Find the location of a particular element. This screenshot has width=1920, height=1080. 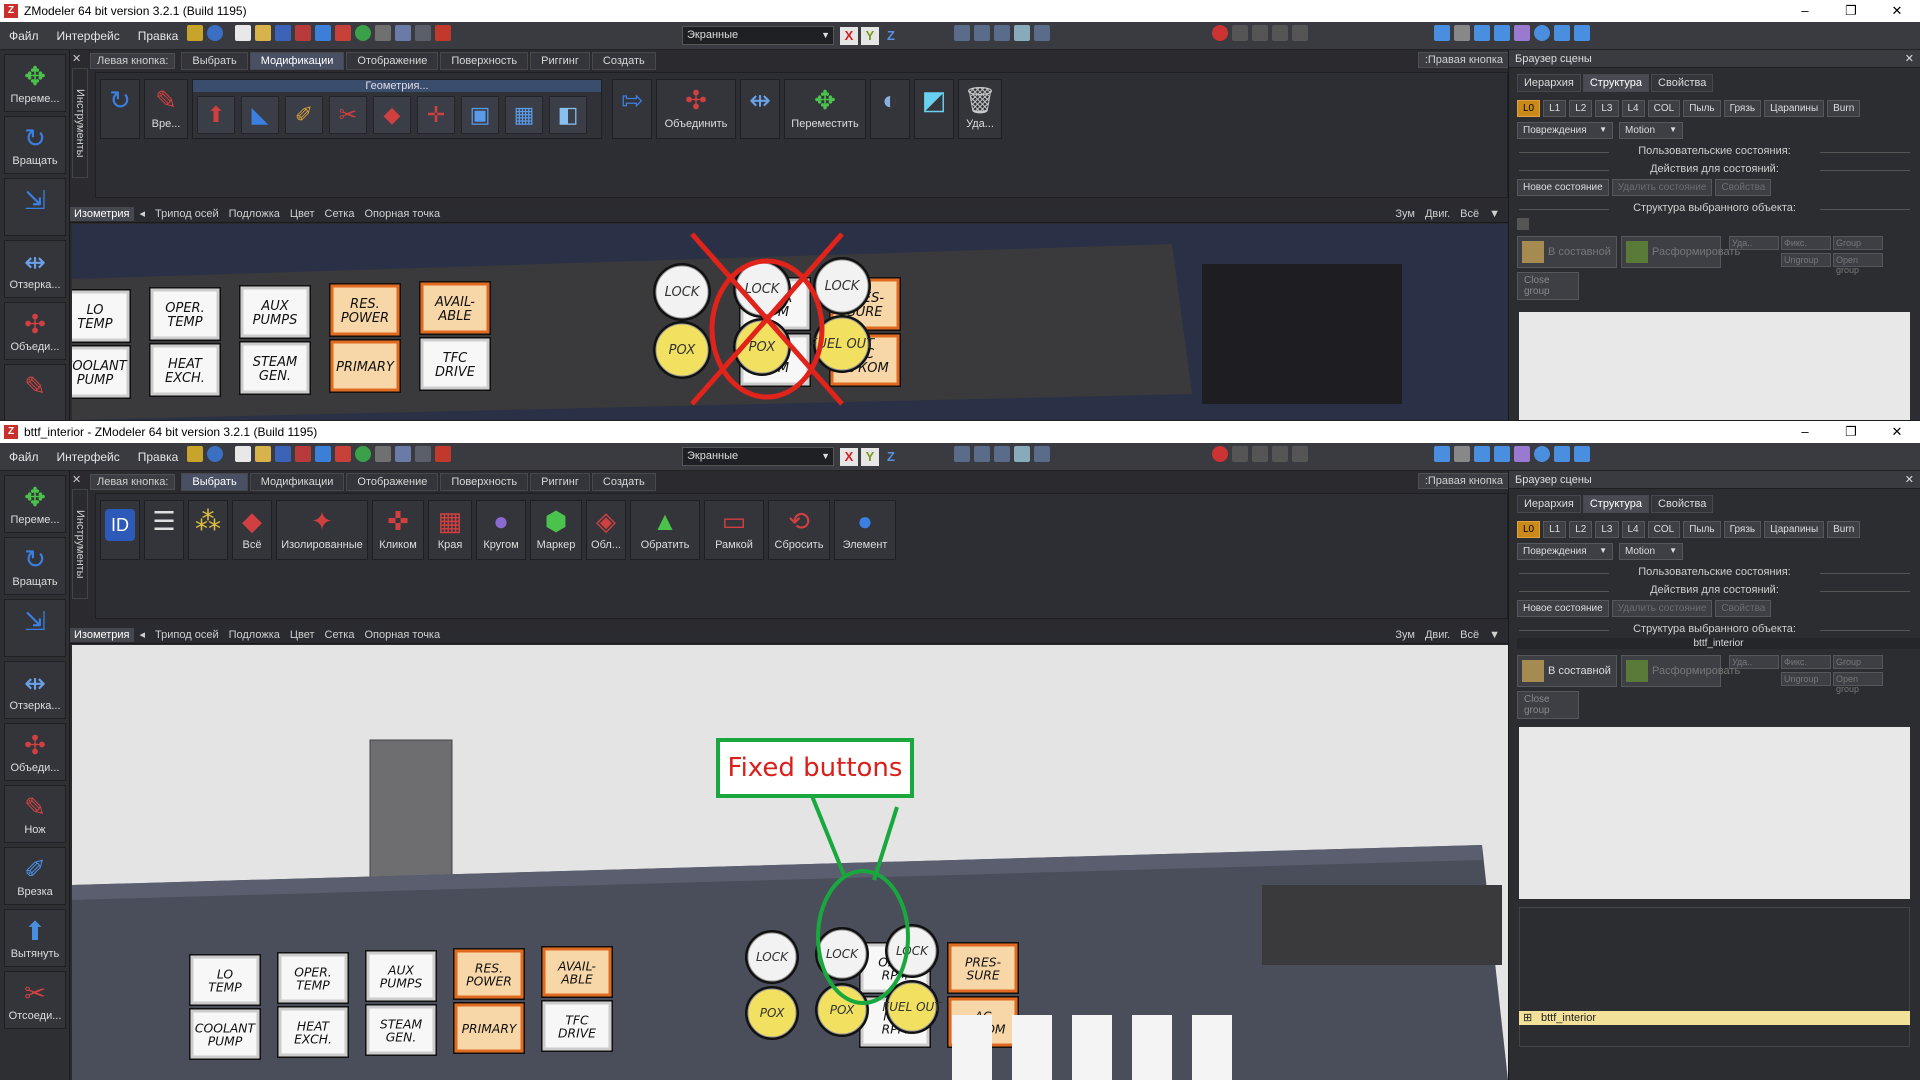

render-icon is located at coordinates (363, 33).